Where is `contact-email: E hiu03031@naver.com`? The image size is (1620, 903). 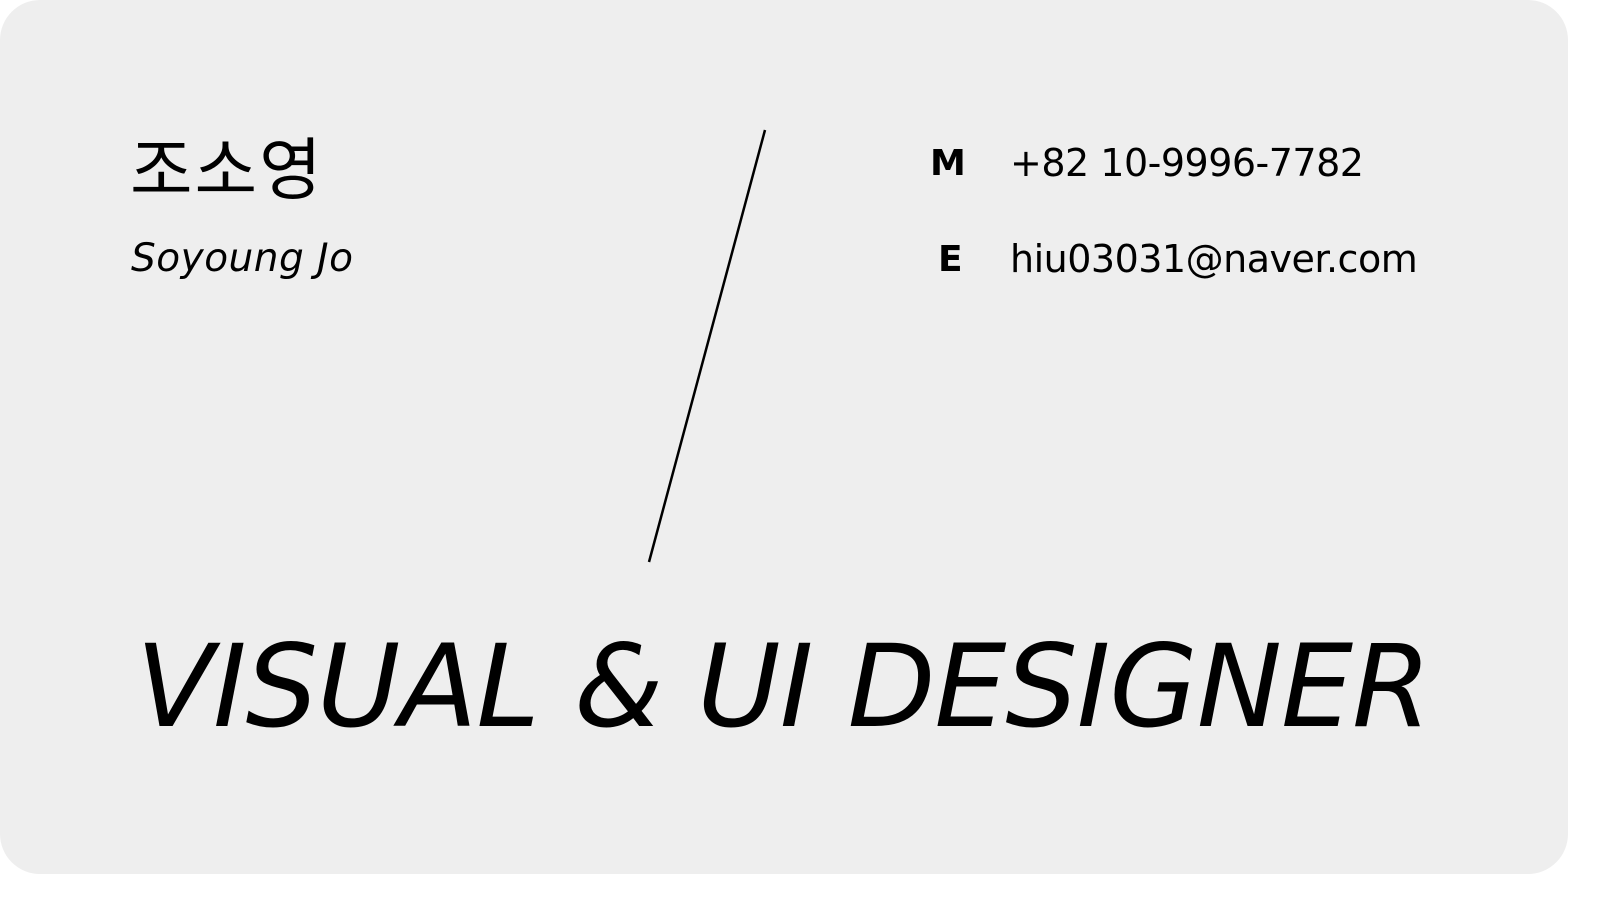
contact-email: E hiu03031@naver.com is located at coordinates (1174, 259).